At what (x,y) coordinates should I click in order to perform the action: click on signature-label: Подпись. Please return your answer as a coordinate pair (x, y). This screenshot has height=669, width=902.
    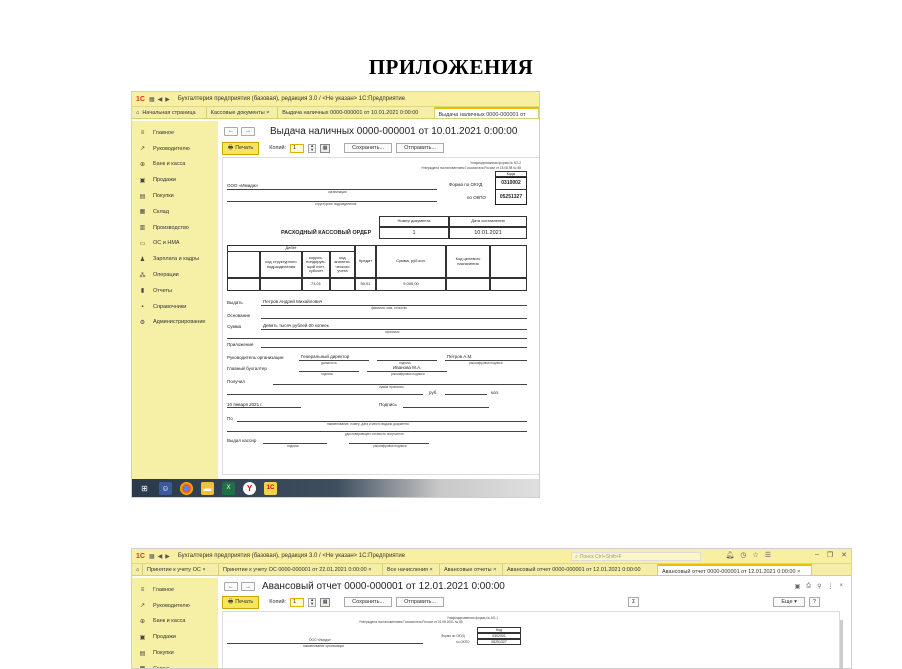
    Looking at the image, I should click on (388, 404).